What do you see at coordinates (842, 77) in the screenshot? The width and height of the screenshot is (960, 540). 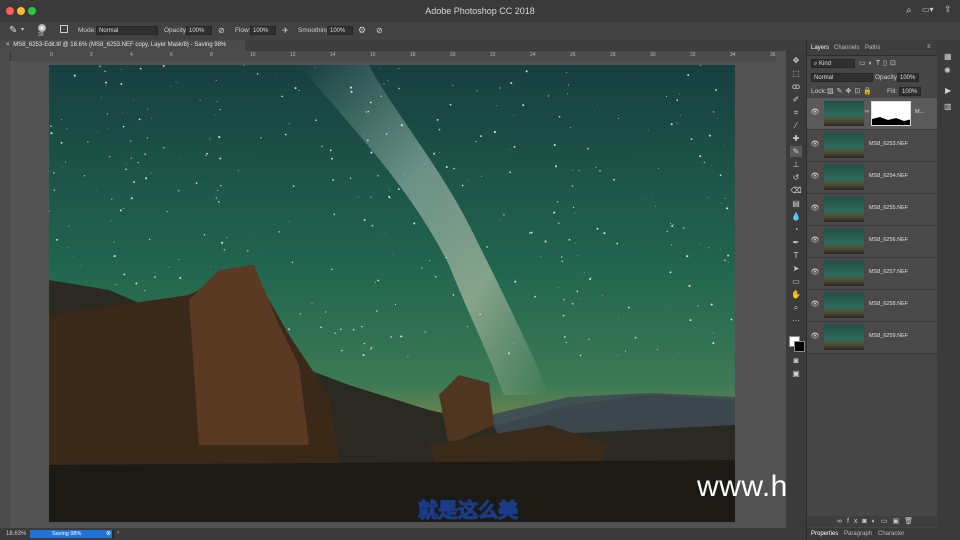 I see `blend-mode-select: Normal` at bounding box center [842, 77].